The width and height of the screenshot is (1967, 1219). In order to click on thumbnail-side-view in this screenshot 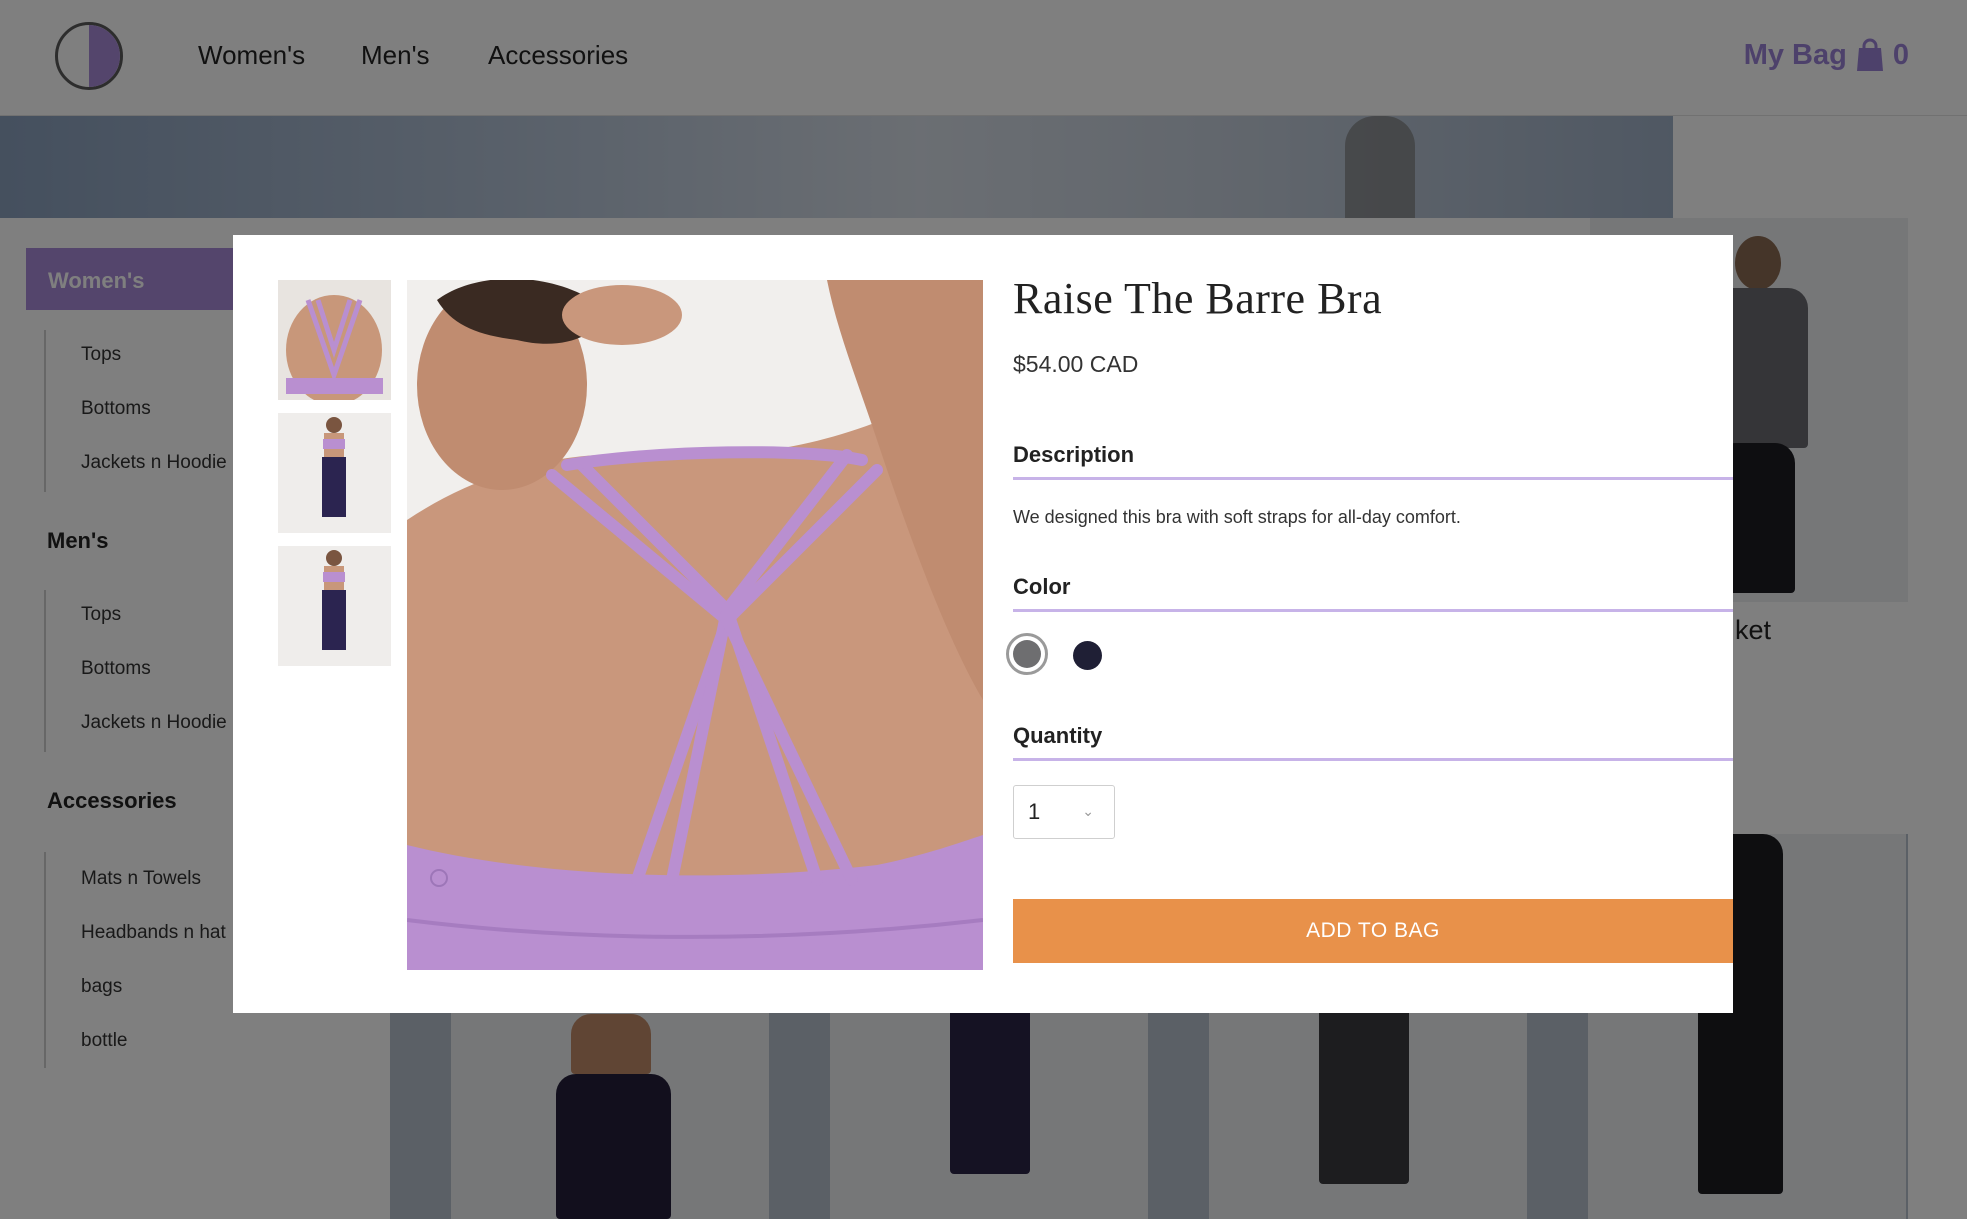, I will do `click(334, 606)`.